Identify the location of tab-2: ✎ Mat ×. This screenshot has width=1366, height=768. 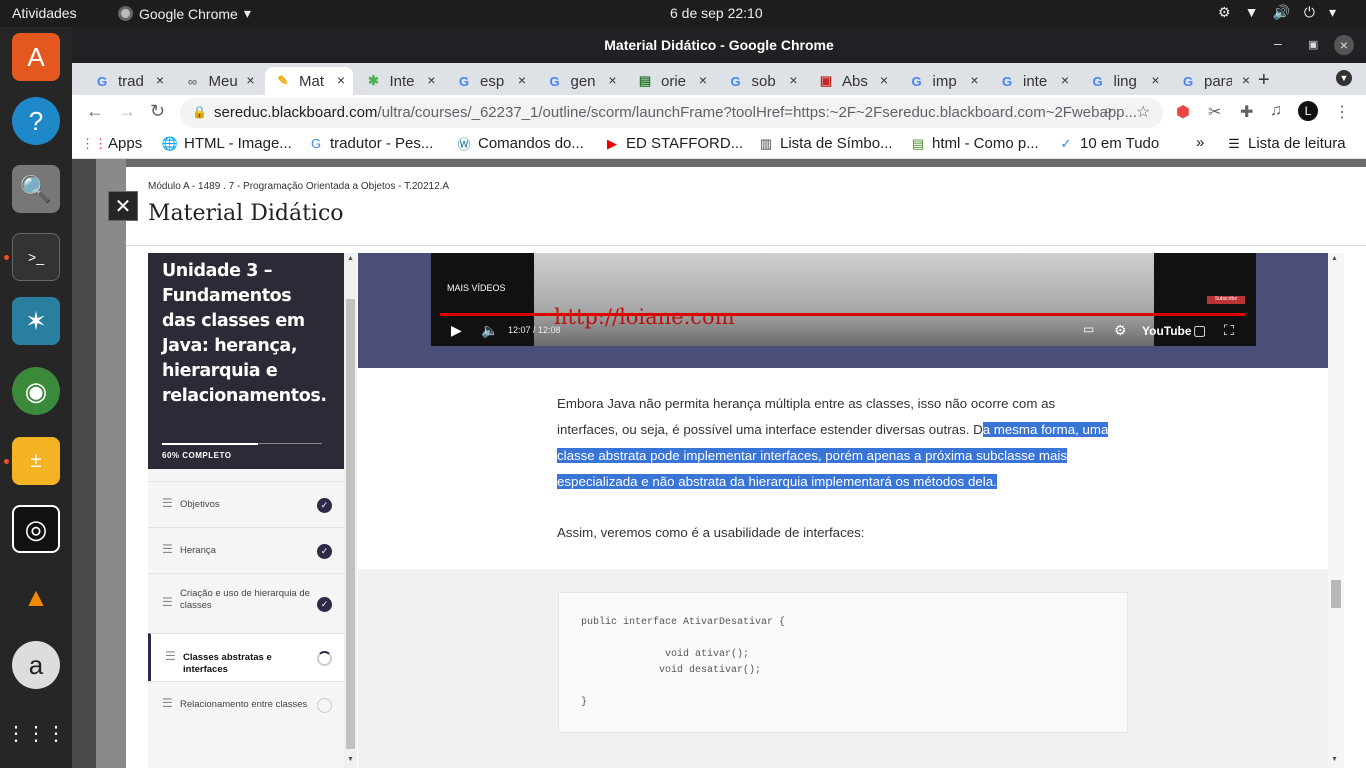
(309, 81).